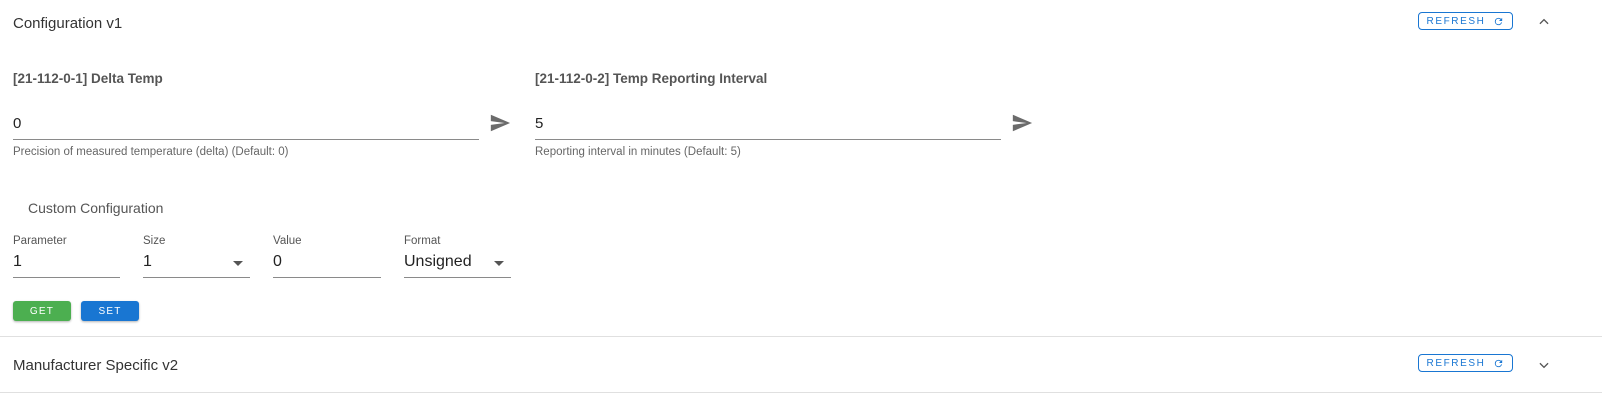 The height and width of the screenshot is (404, 1602). Describe the element at coordinates (154, 241) in the screenshot. I see `size-label: Size` at that location.